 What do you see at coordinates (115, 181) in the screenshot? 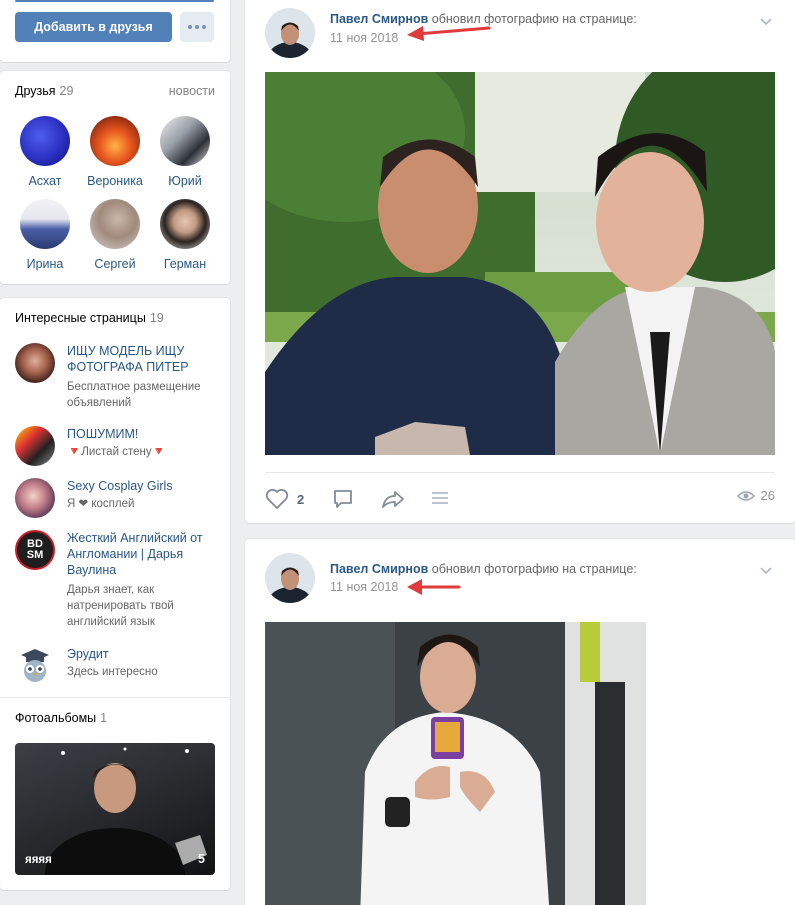
I see `friend-name: Вероника` at bounding box center [115, 181].